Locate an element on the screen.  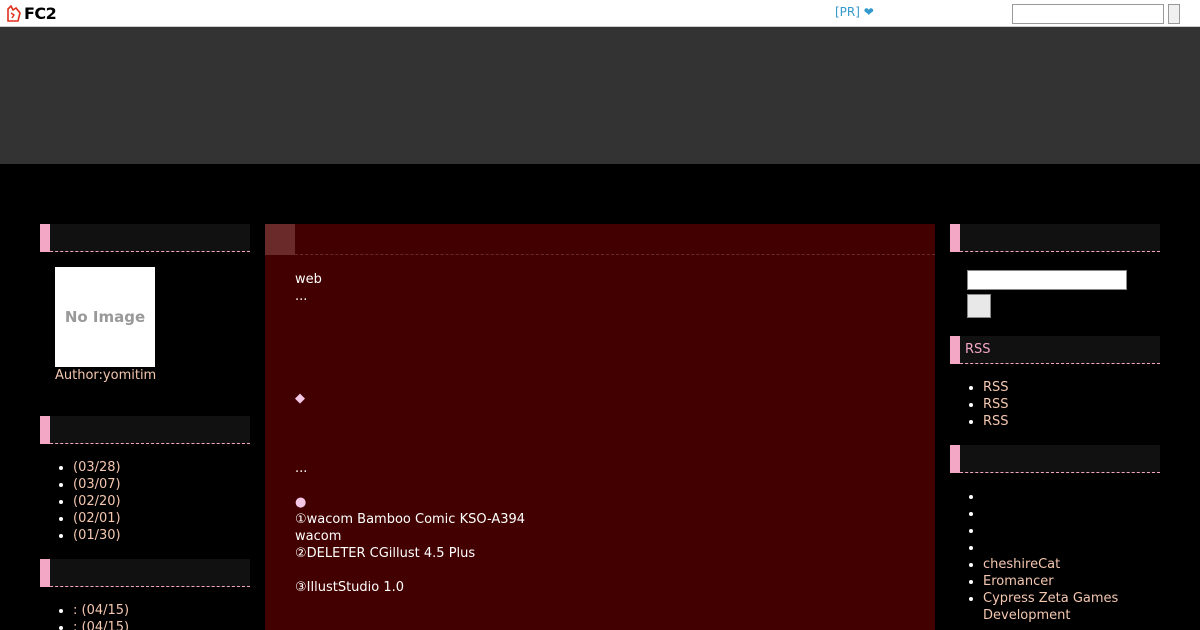
rss-block: RSS RSS RSS is located at coordinates (1055, 404).